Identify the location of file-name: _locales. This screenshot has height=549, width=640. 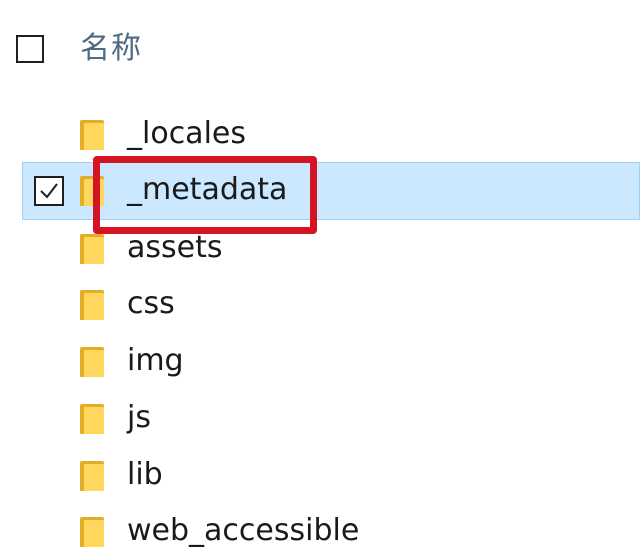
(186, 133).